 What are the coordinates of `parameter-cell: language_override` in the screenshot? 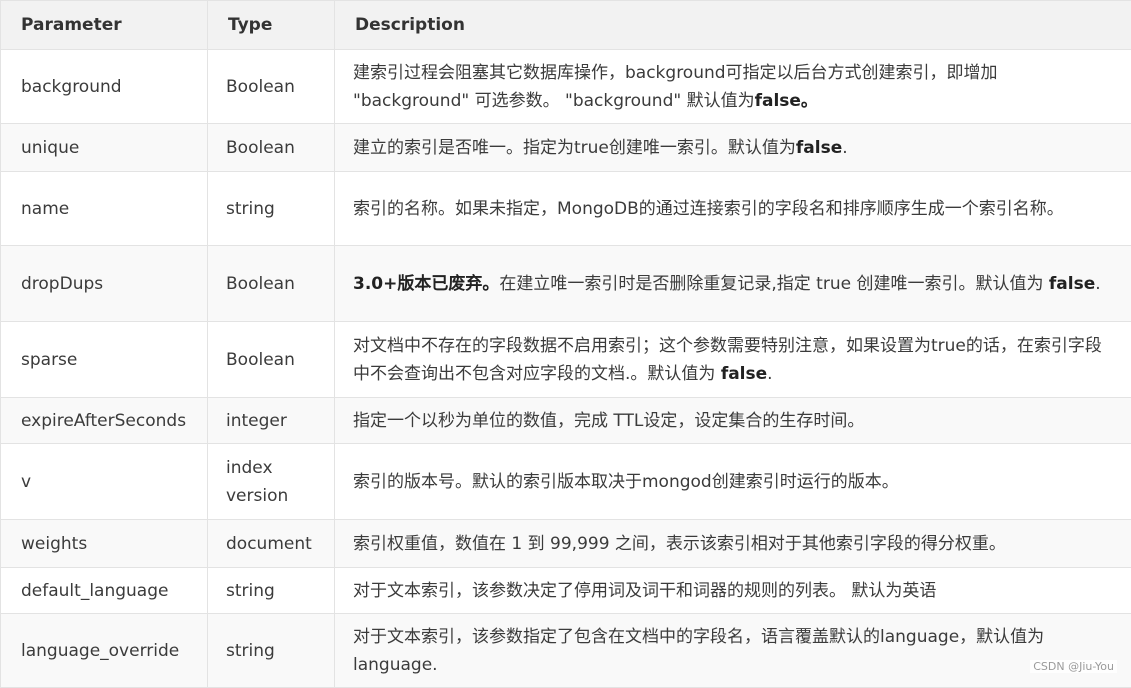 It's located at (104, 651).